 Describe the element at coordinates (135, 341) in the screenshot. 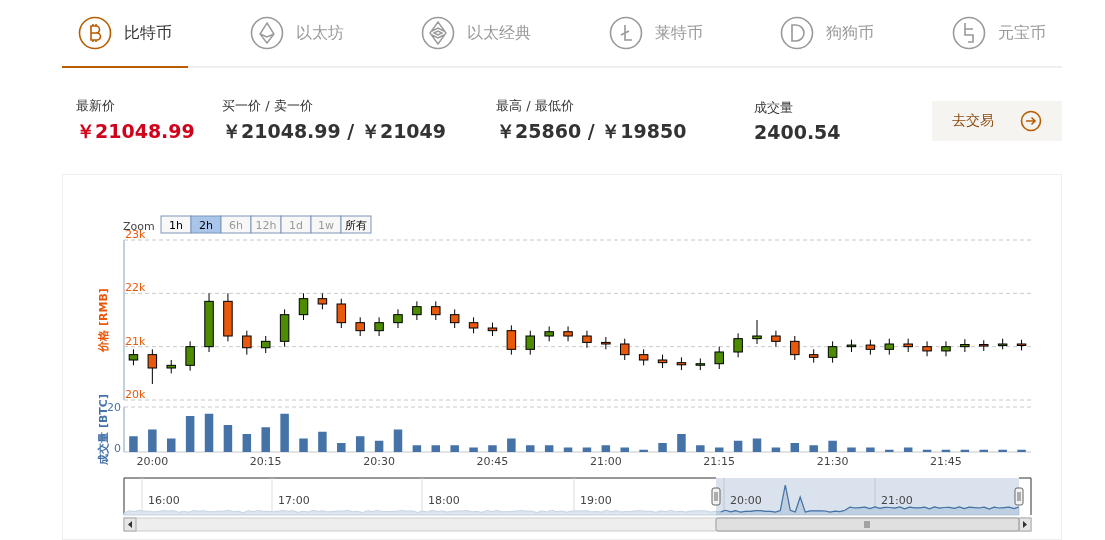

I see `axis-tick-label: 21k` at that location.